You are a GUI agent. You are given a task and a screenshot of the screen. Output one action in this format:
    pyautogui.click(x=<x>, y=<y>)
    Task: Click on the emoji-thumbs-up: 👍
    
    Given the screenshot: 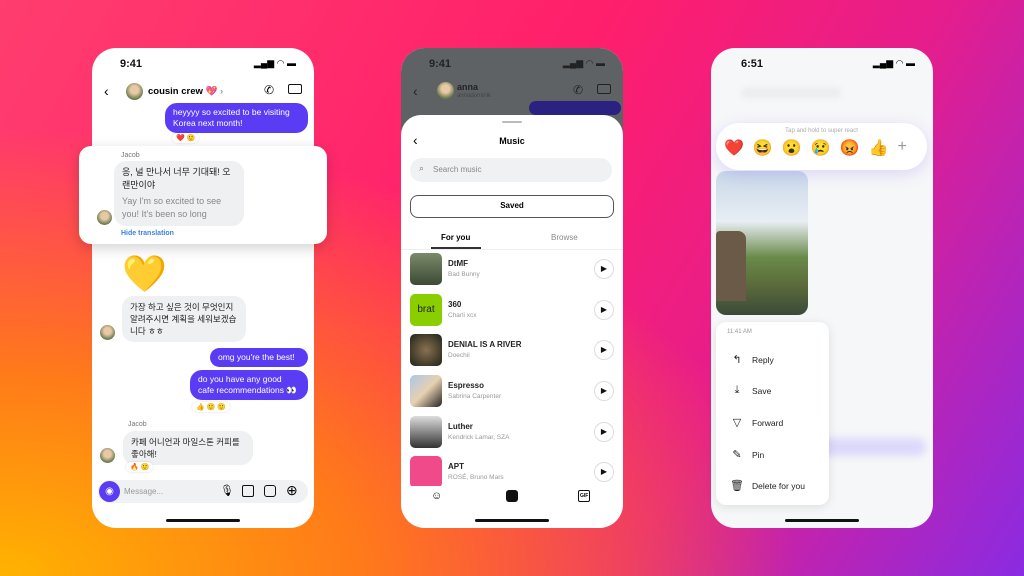 What is the action you would take?
    pyautogui.click(x=879, y=148)
    